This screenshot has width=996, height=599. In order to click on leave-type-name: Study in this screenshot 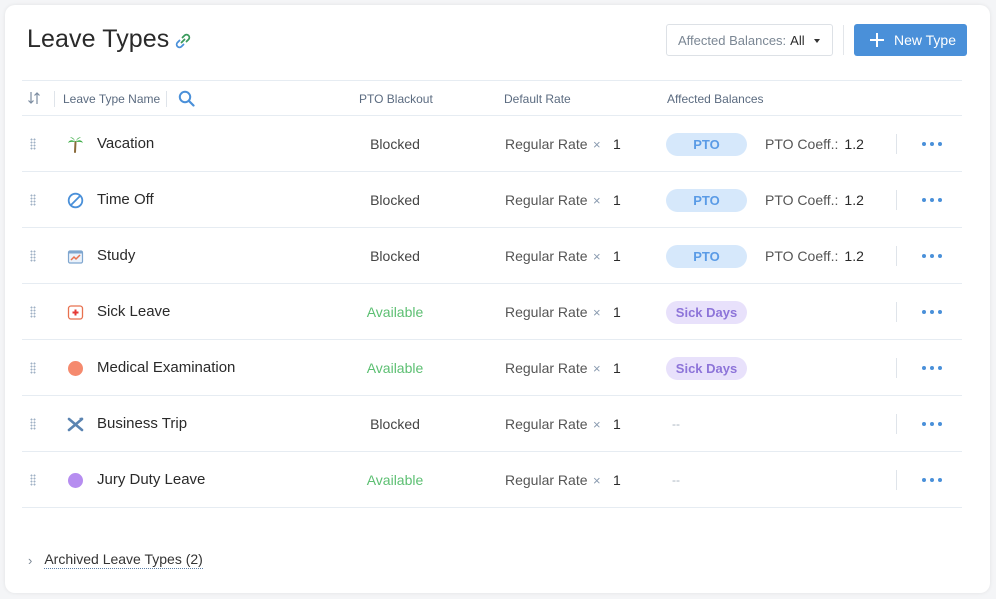, I will do `click(116, 255)`.